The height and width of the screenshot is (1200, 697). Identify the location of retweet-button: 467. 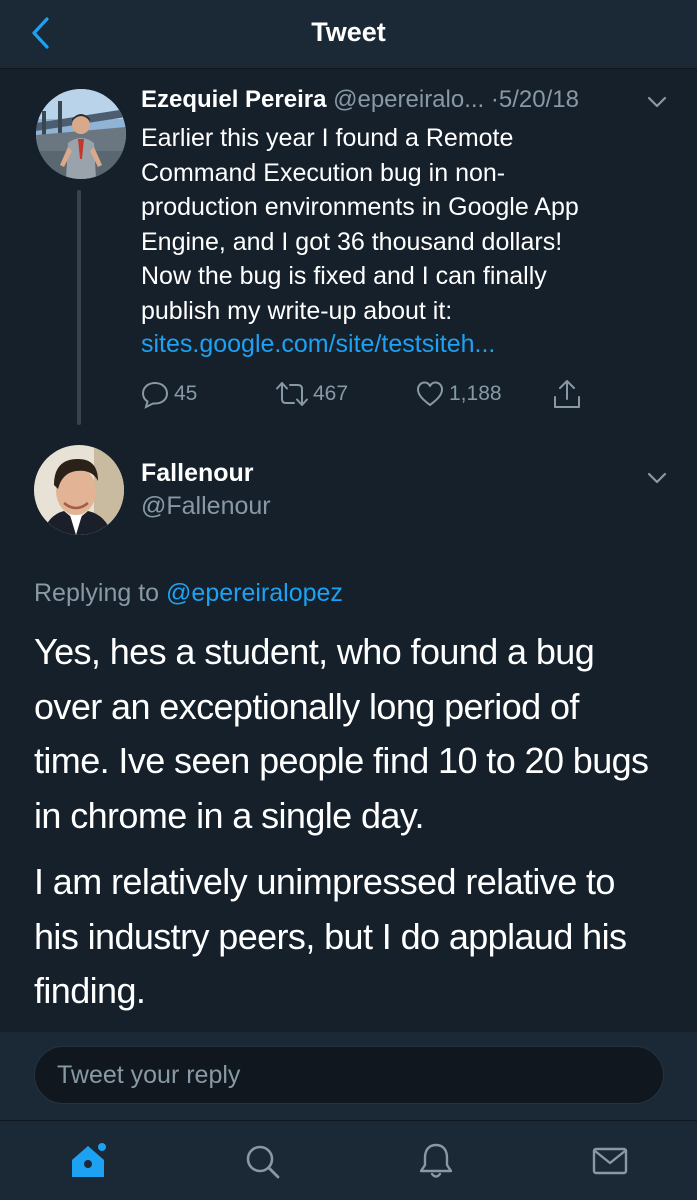
(311, 394).